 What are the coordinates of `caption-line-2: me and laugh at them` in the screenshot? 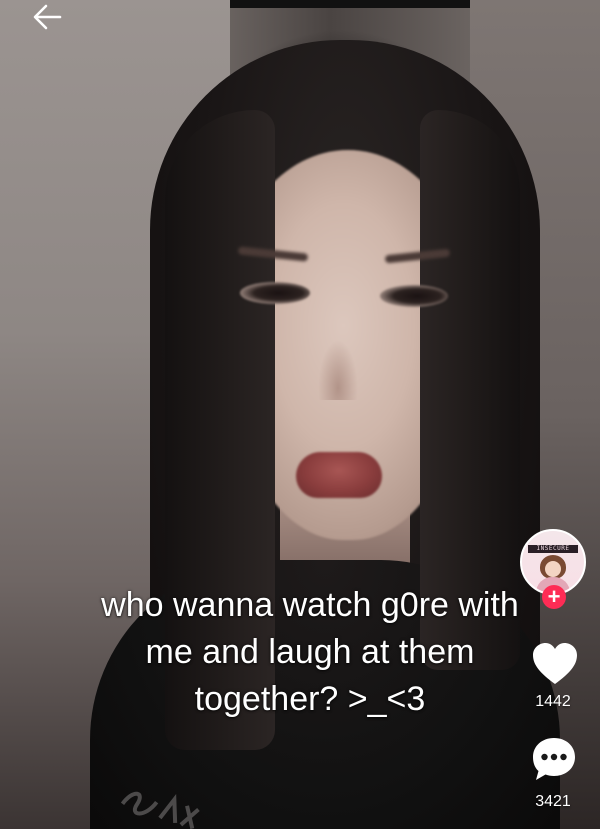 It's located at (310, 652).